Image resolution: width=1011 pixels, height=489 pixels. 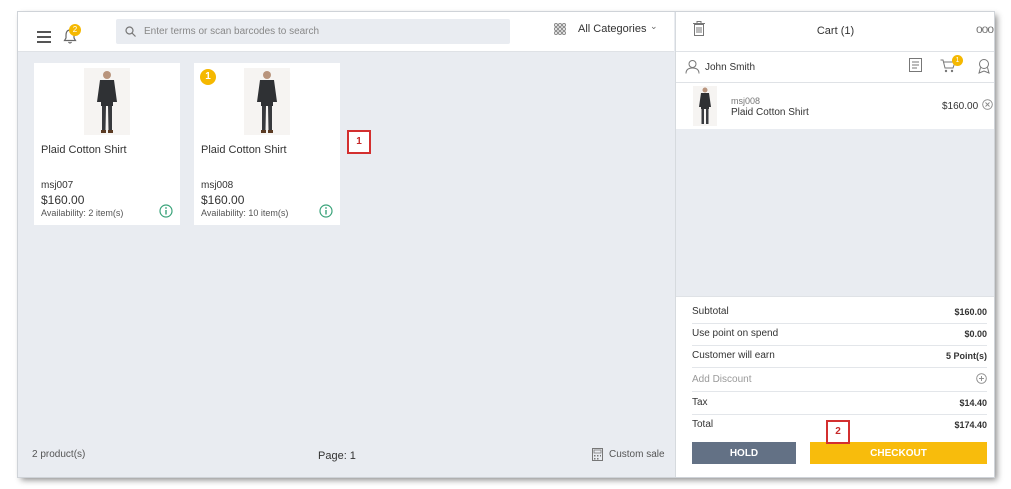 I want to click on customer-row: John Smith 1, so click(x=835, y=67).